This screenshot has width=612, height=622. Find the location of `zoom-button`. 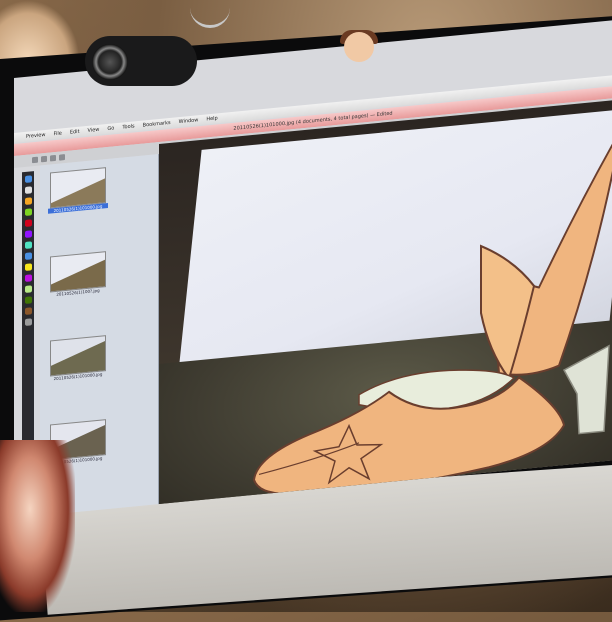

zoom-button is located at coordinates (62, 157).